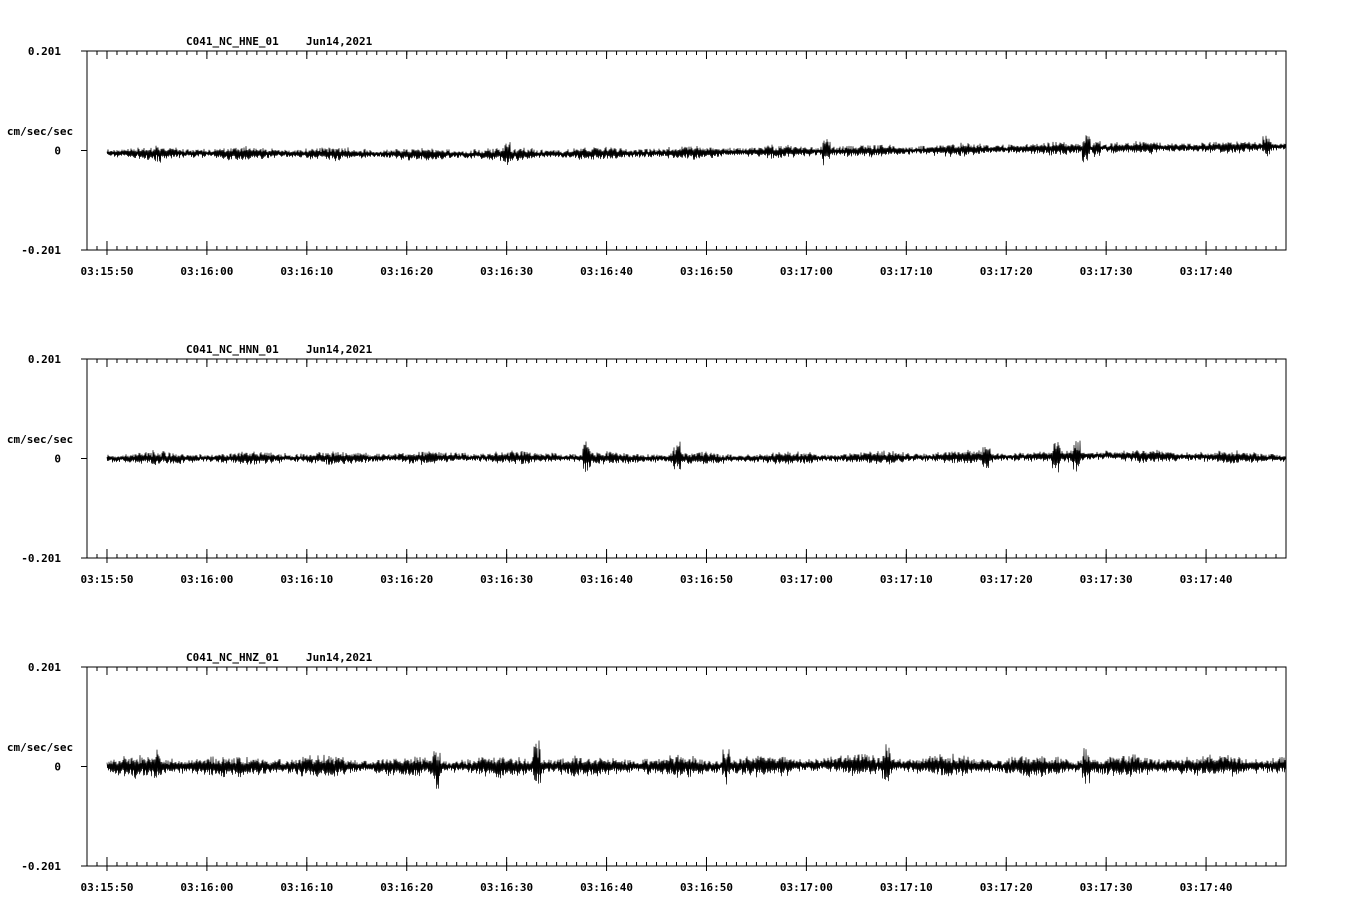 Image resolution: width=1358 pixels, height=924 pixels. What do you see at coordinates (232, 349) in the screenshot?
I see `station-channel-title: C041_NC_HNN_01` at bounding box center [232, 349].